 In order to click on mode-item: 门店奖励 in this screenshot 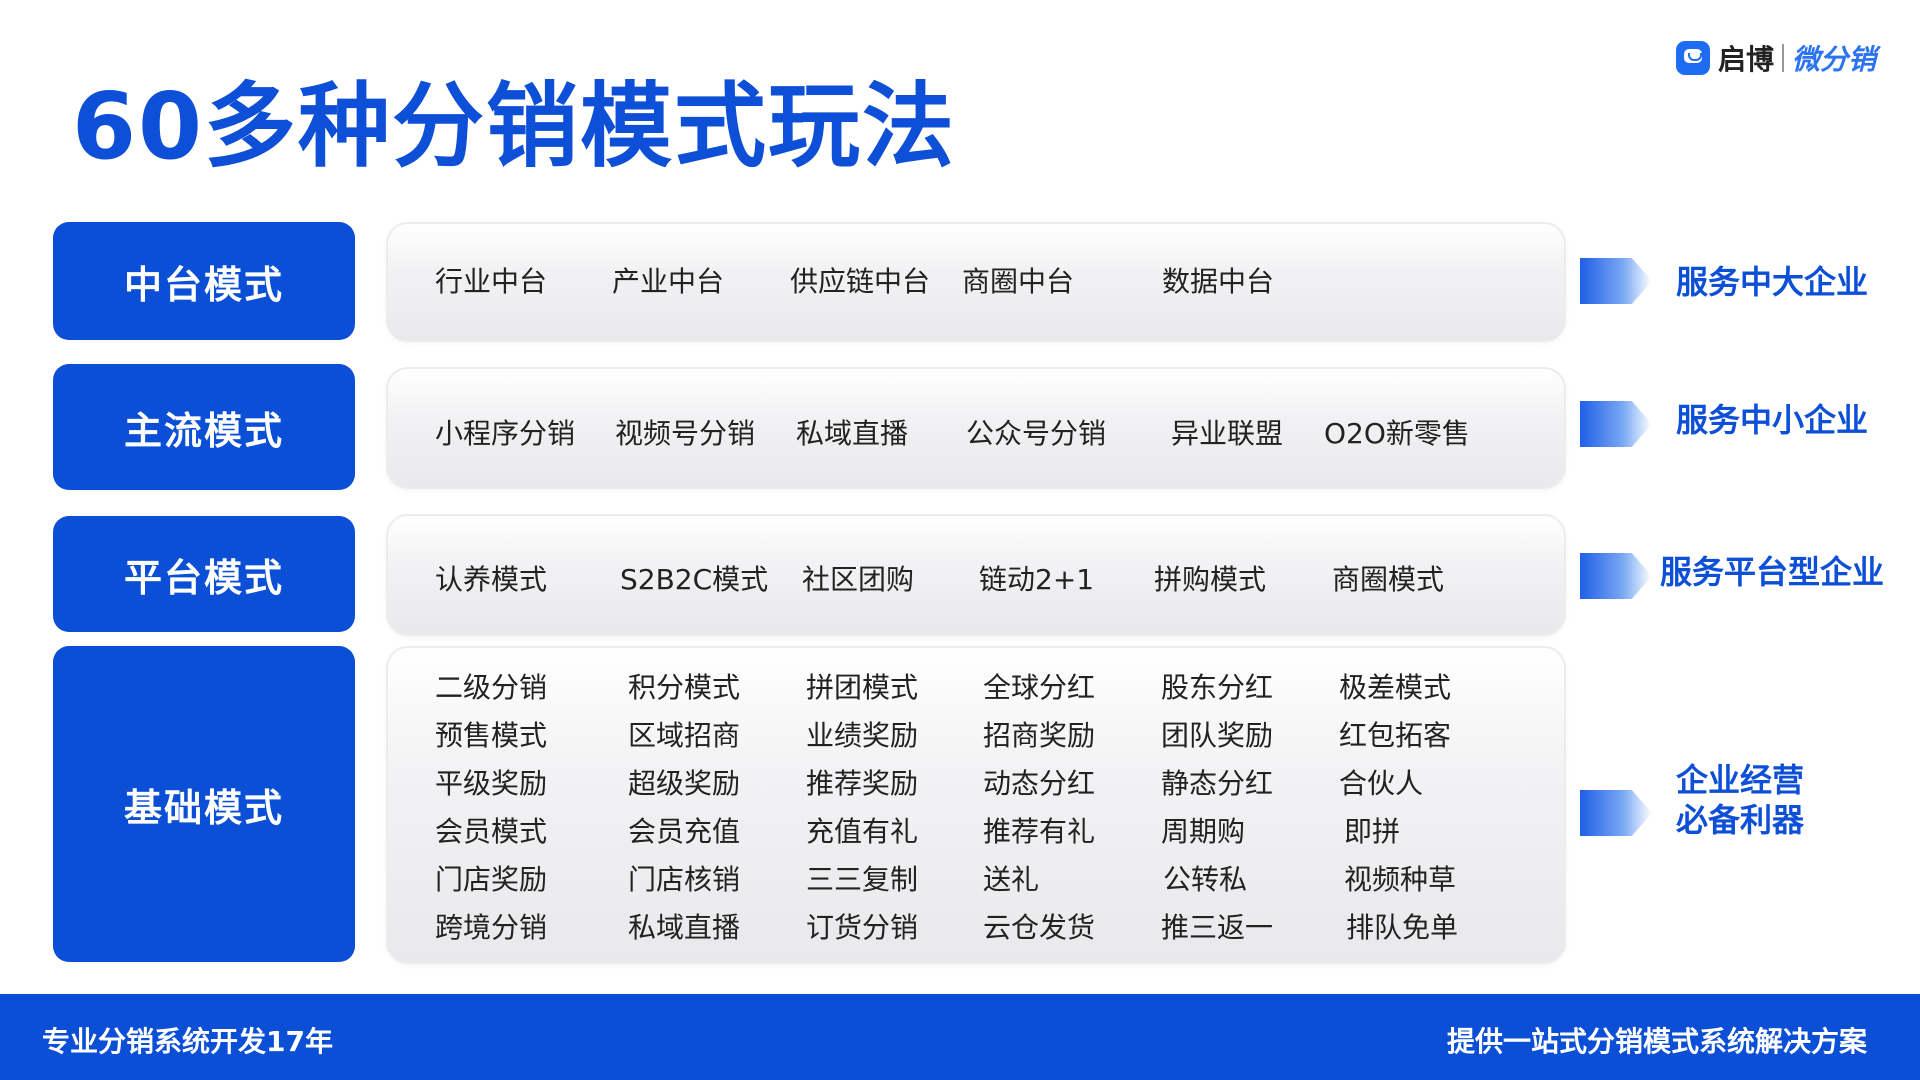, I will do `click(491, 879)`.